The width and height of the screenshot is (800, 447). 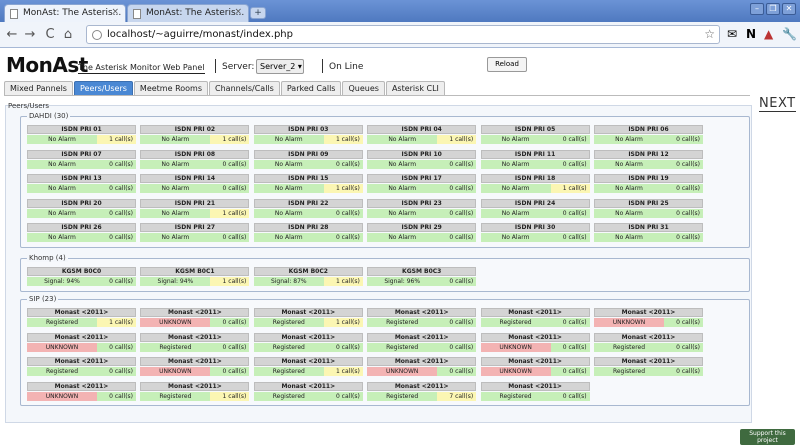 I want to click on forward-icon: →, so click(x=30, y=34).